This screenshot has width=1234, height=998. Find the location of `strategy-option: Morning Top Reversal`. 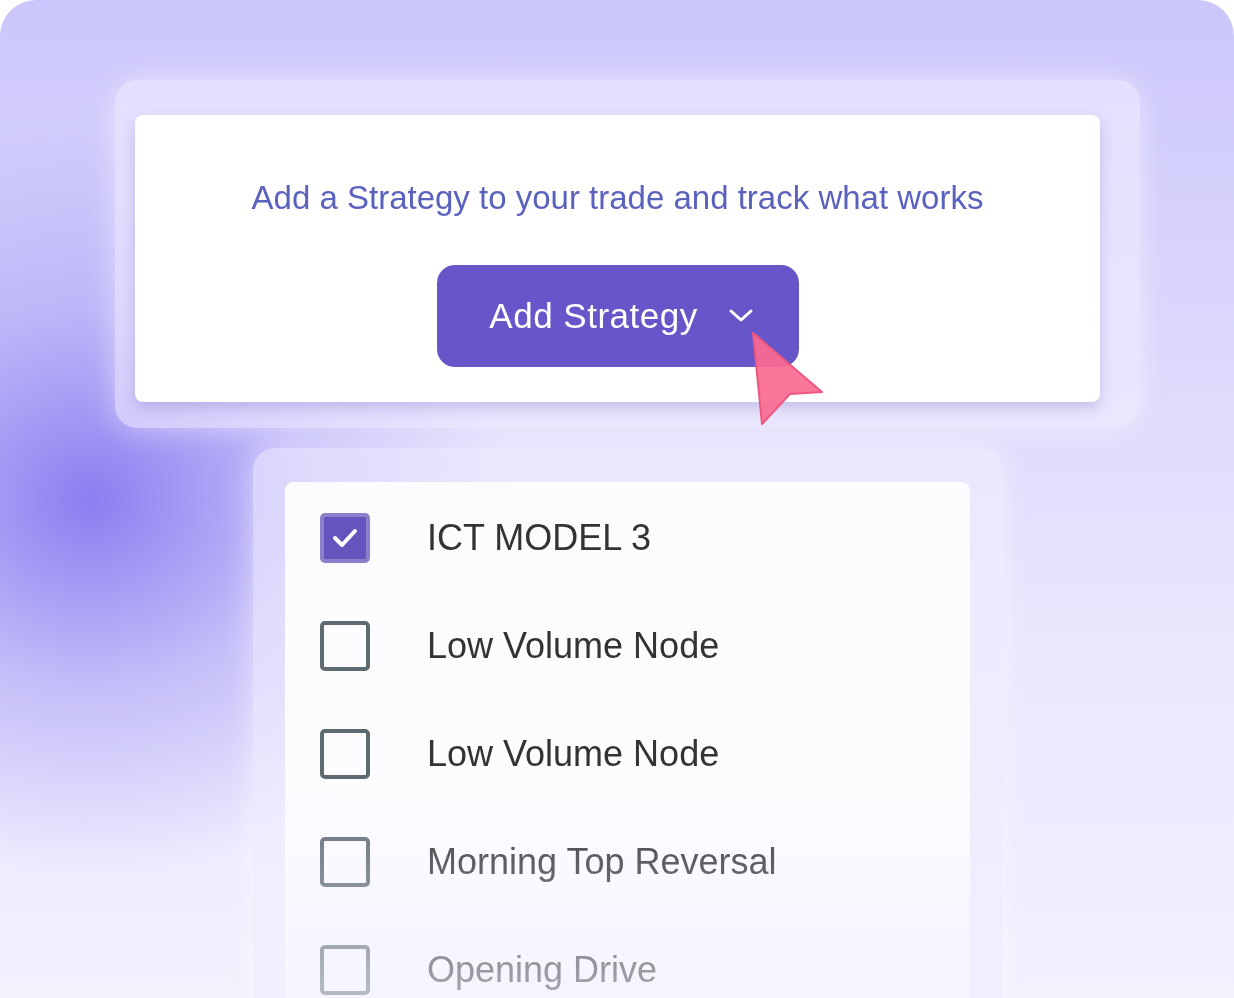

strategy-option: Morning Top Reversal is located at coordinates (602, 862).